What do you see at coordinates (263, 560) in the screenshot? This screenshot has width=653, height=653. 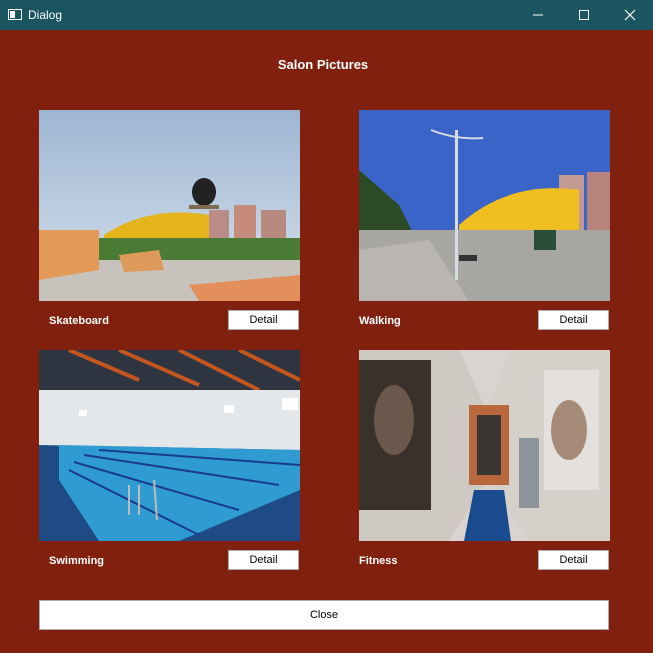 I see `detail-button-swimming: Detail` at bounding box center [263, 560].